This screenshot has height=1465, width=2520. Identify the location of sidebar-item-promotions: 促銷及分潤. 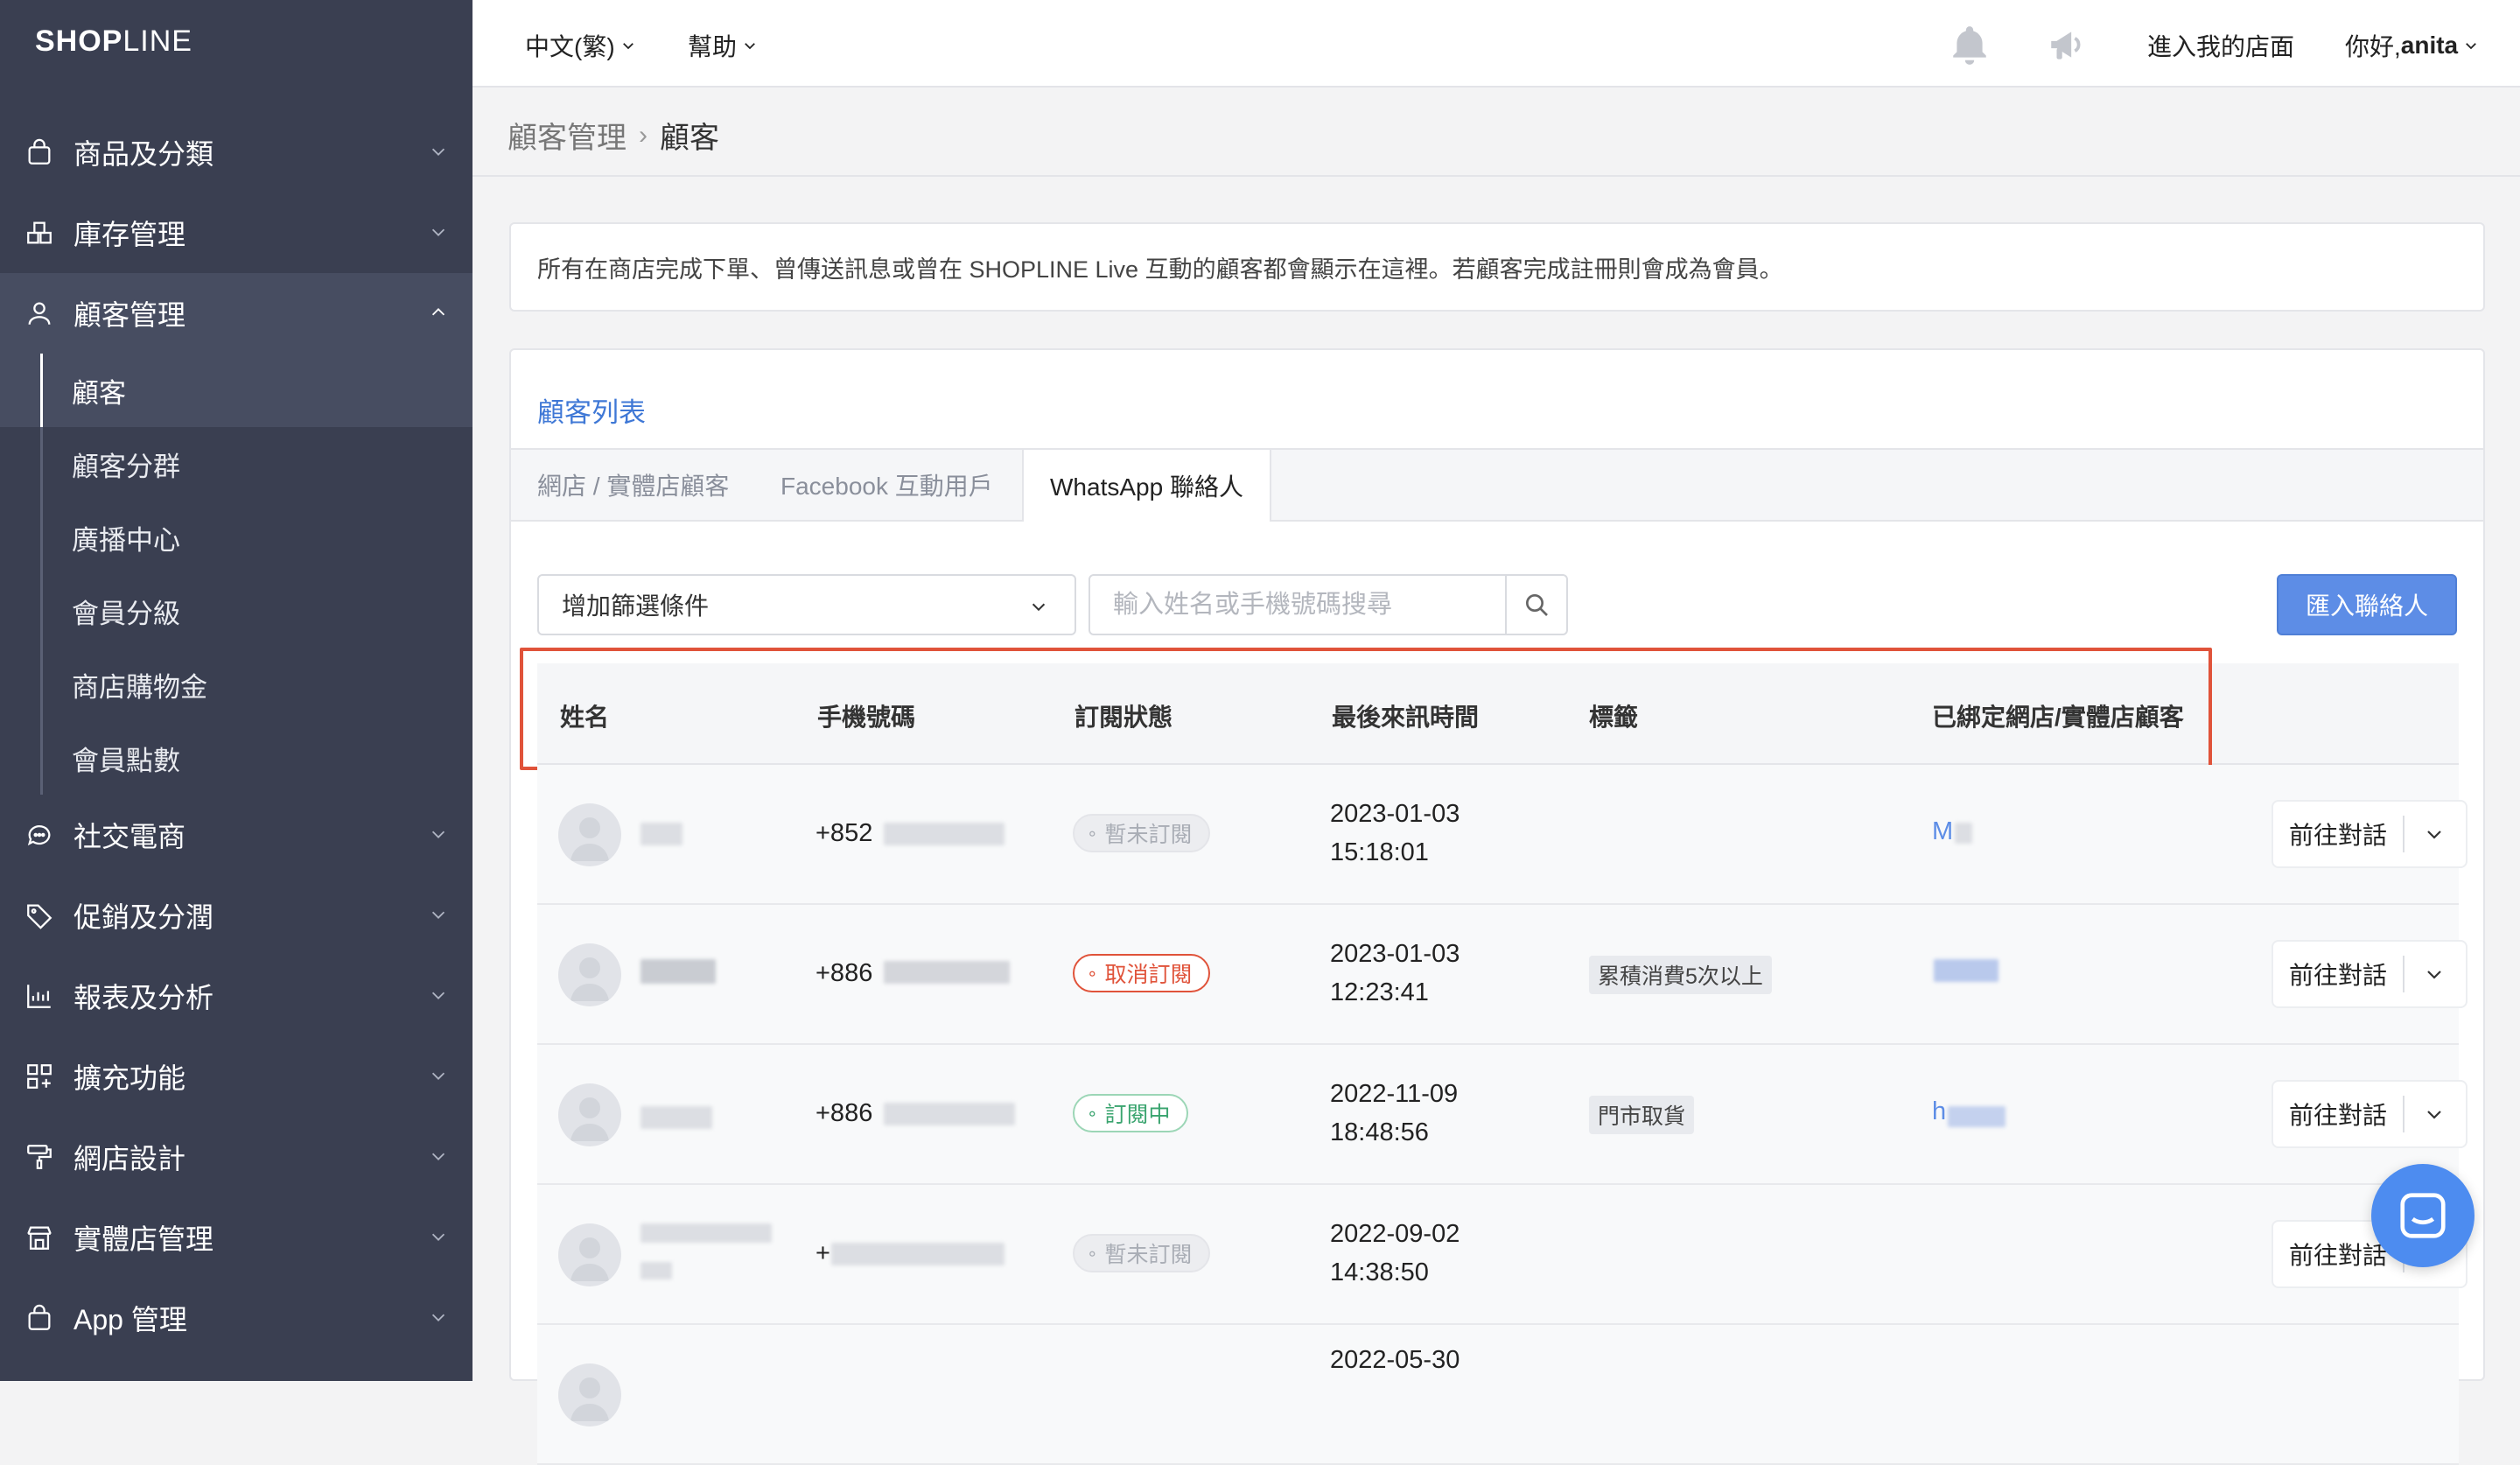
(236, 915).